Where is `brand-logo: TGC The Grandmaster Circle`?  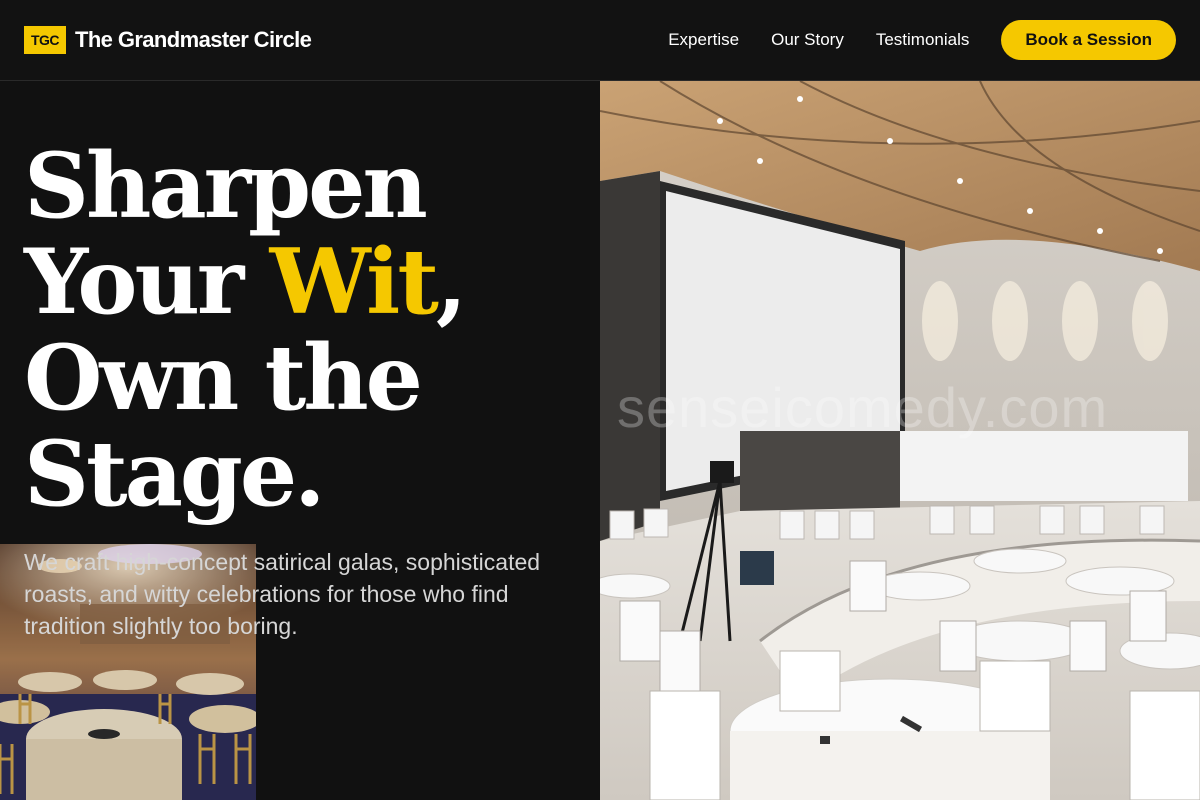 brand-logo: TGC The Grandmaster Circle is located at coordinates (168, 40).